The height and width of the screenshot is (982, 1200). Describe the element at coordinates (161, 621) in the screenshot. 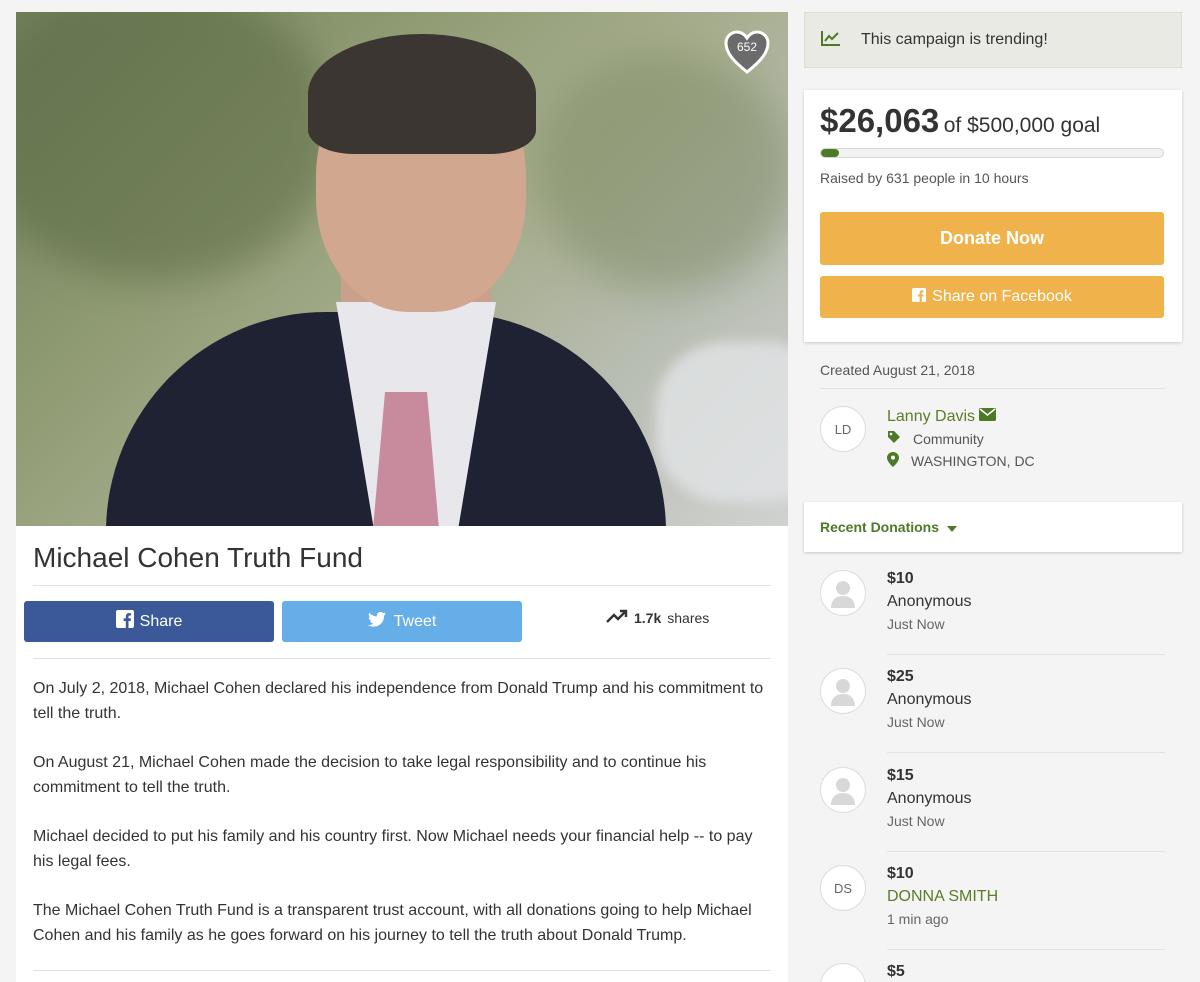

I see `share-label: Share` at that location.